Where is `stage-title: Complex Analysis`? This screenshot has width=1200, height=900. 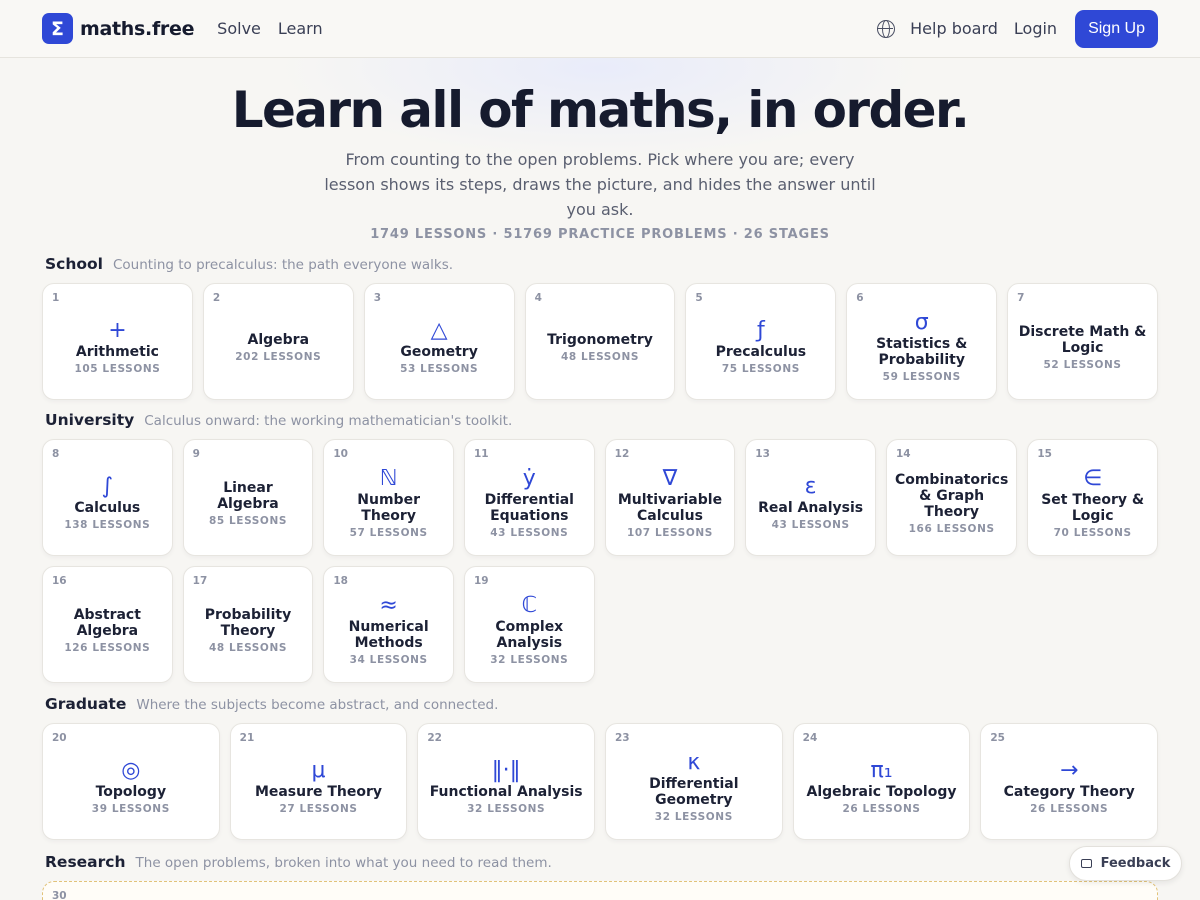
stage-title: Complex Analysis is located at coordinates (529, 634).